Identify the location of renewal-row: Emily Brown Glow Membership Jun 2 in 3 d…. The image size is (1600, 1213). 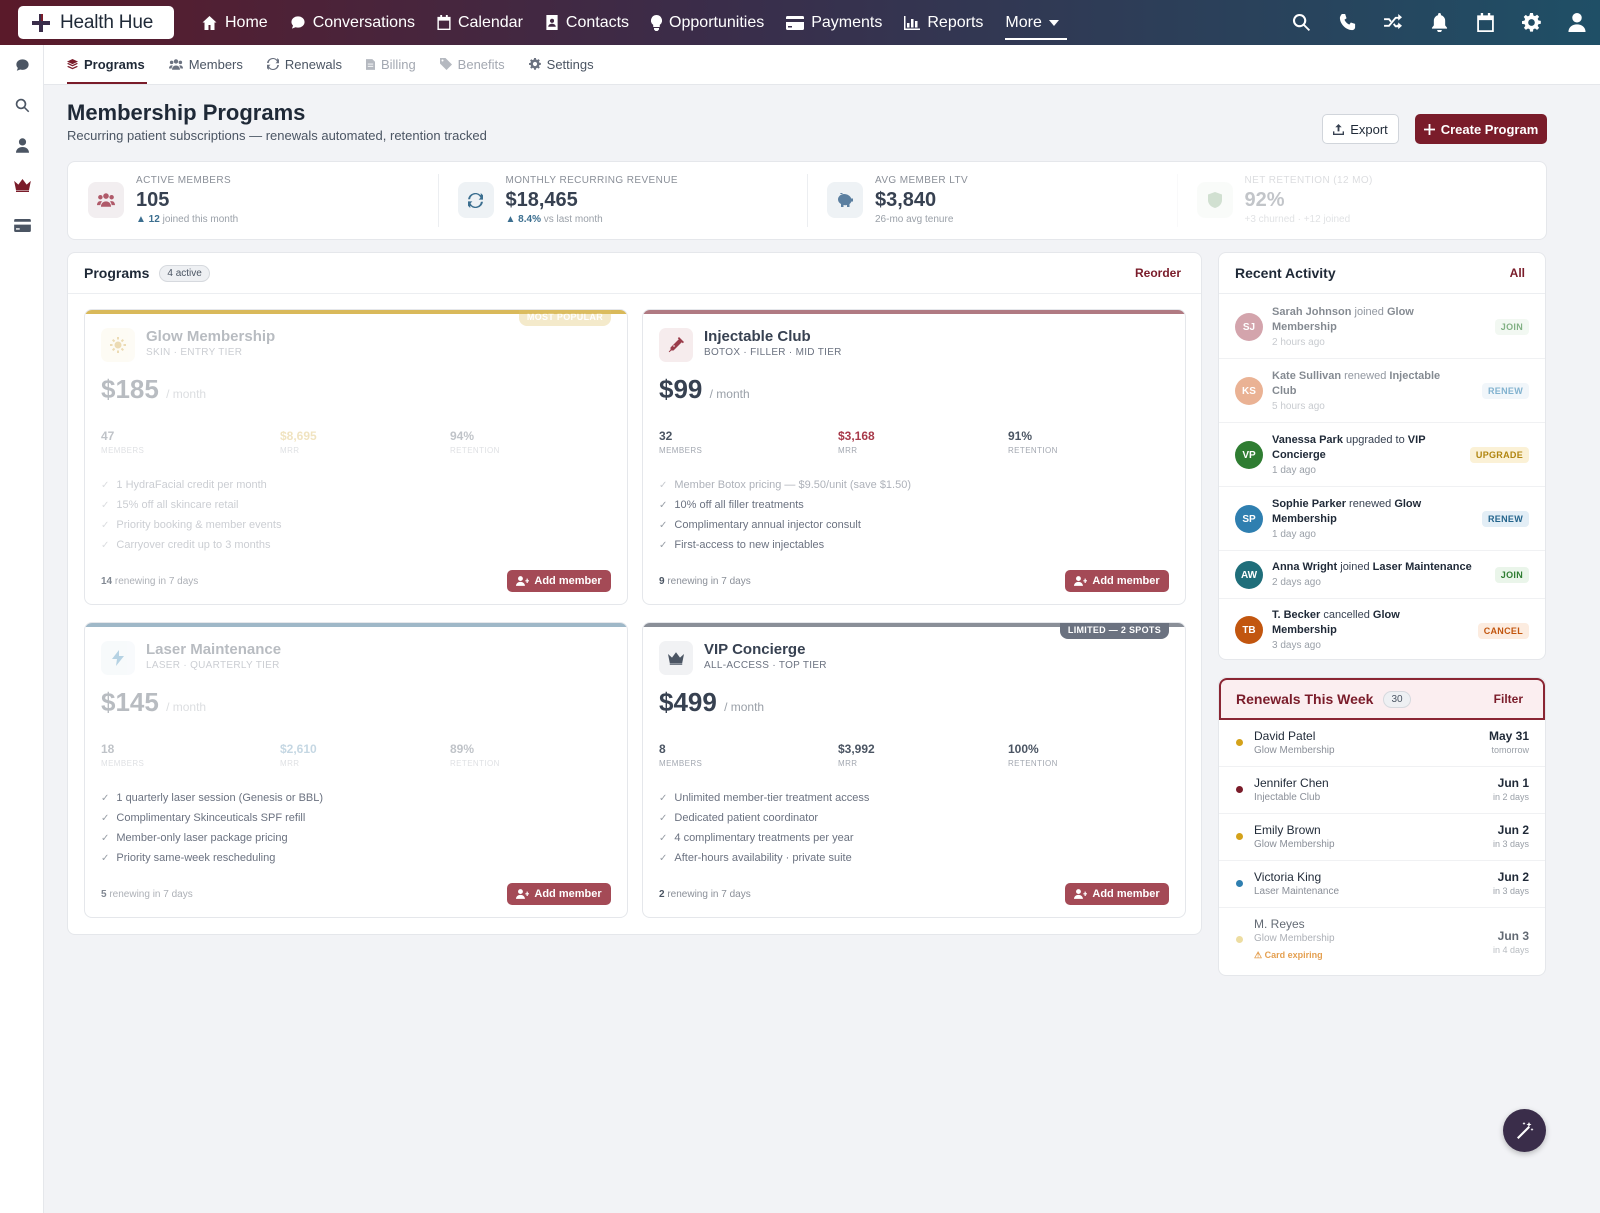
(1382, 837).